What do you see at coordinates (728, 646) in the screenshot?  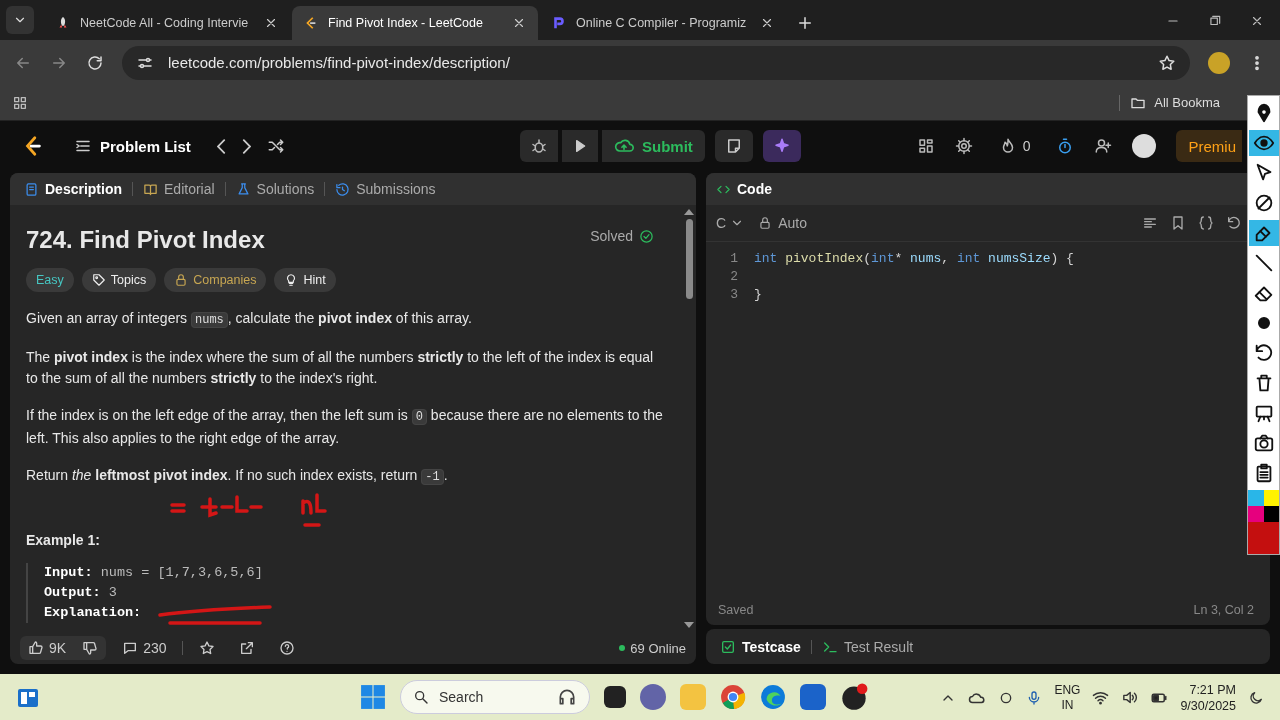 I see `checkbox-icon` at bounding box center [728, 646].